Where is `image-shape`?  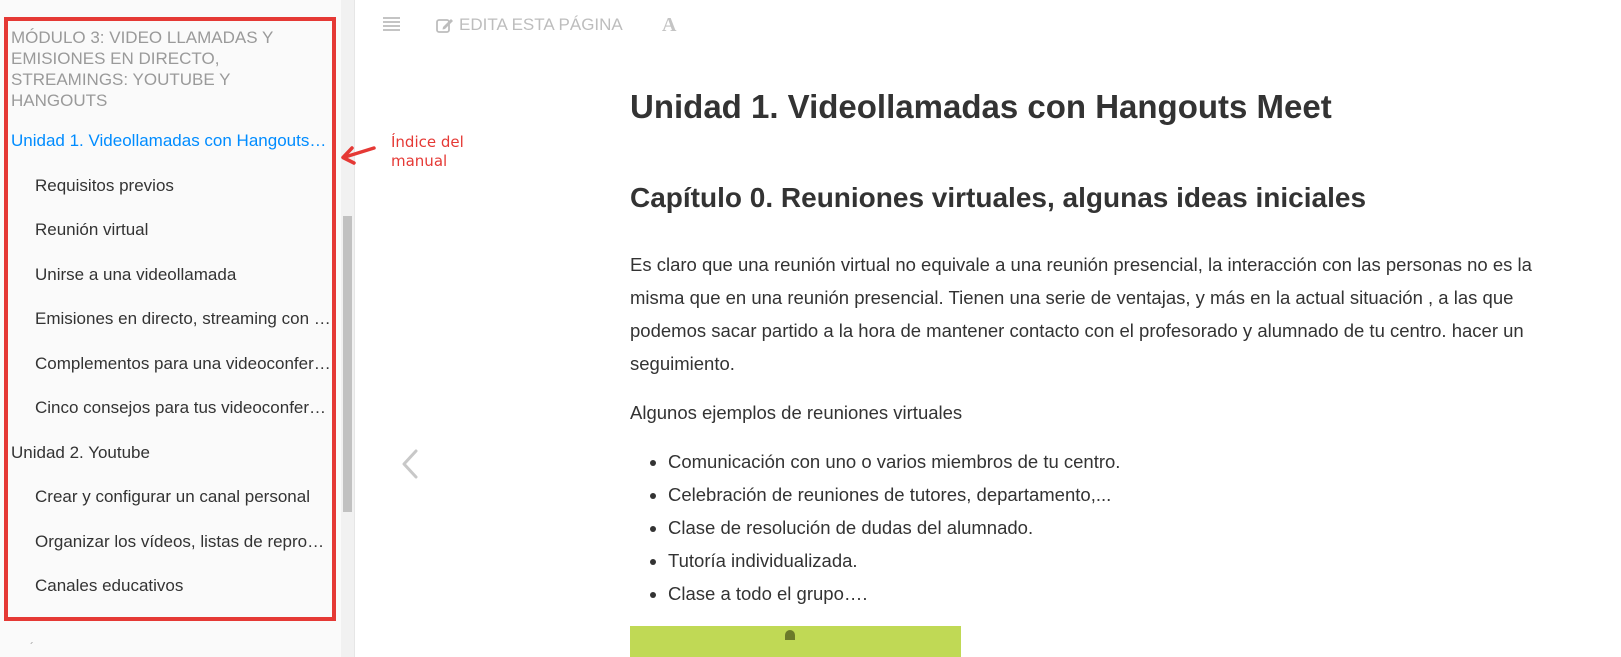 image-shape is located at coordinates (790, 635).